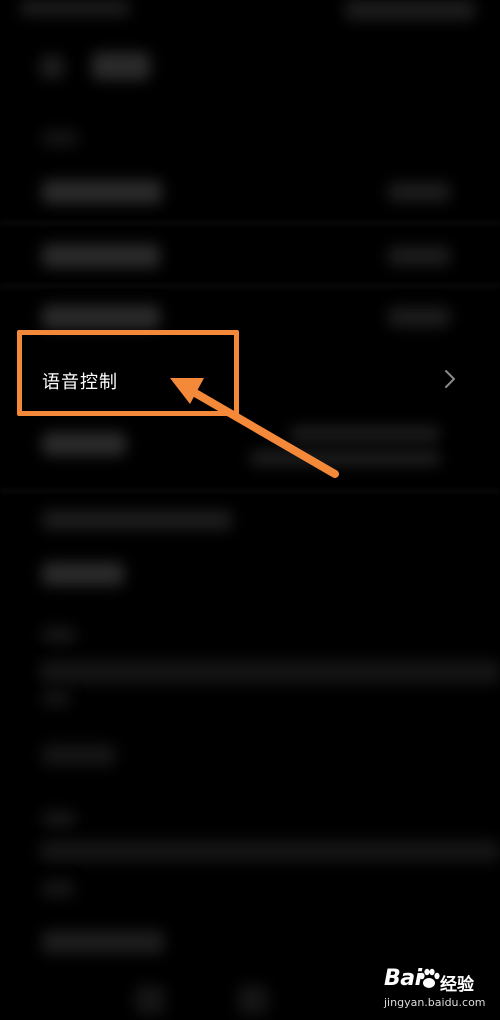 This screenshot has width=500, height=1020. I want to click on blurred-item-value-5a, so click(365, 434).